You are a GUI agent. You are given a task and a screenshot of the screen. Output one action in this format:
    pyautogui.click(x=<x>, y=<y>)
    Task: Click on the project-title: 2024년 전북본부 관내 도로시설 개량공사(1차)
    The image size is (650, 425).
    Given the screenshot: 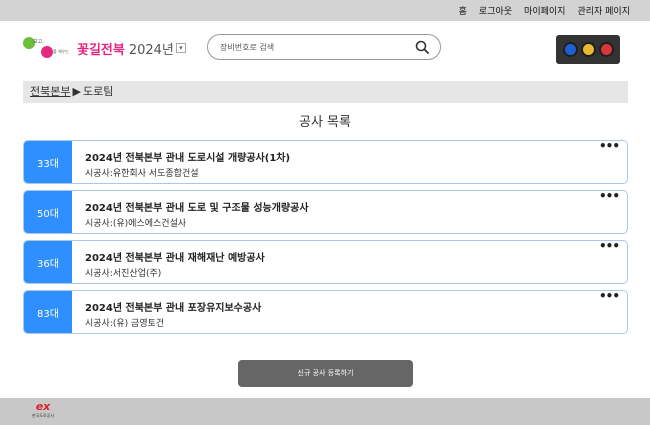 What is the action you would take?
    pyautogui.click(x=188, y=158)
    